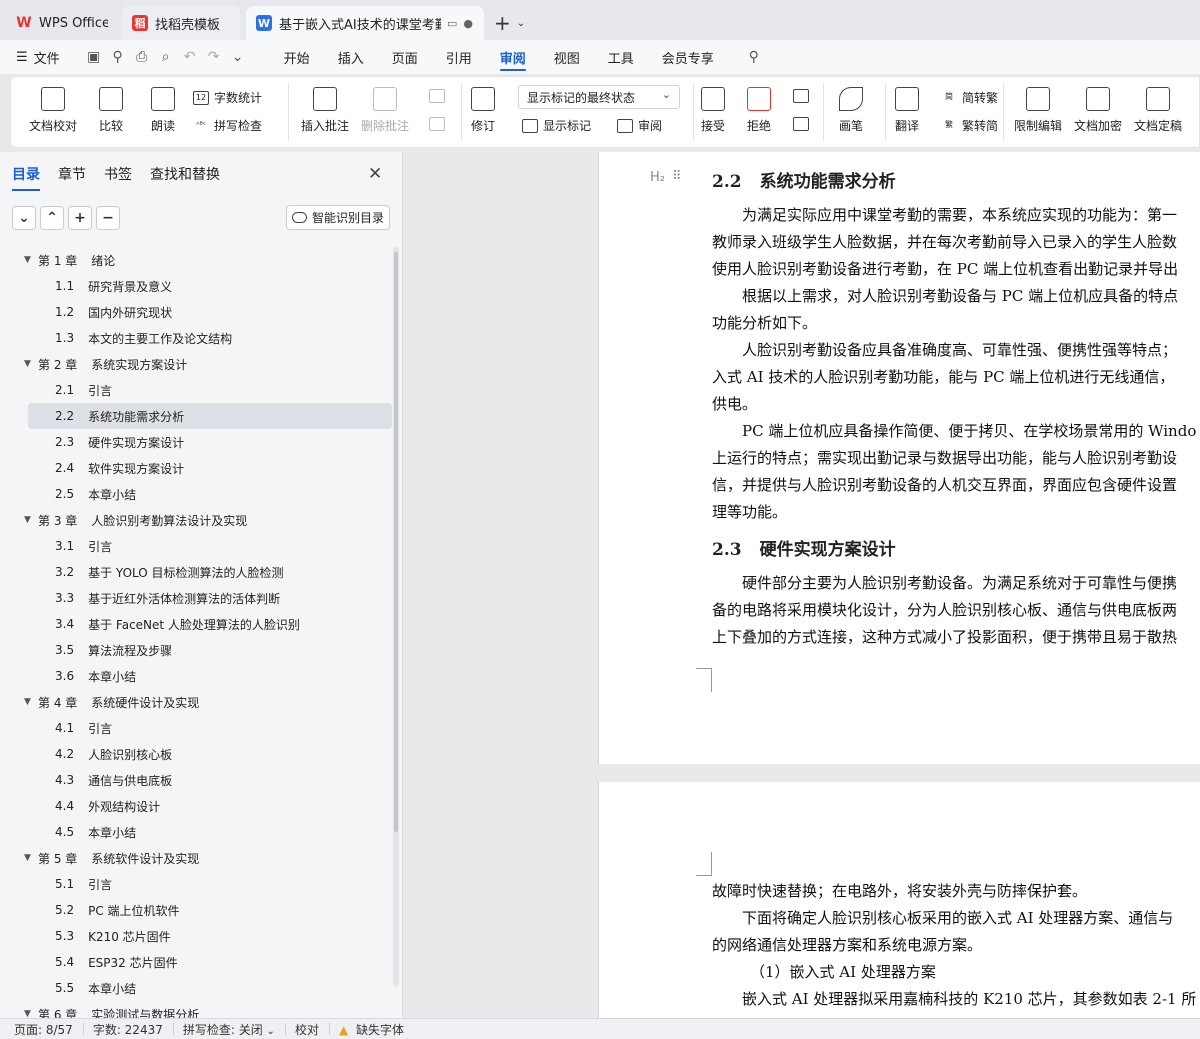 The image size is (1200, 1039). What do you see at coordinates (185, 174) in the screenshot?
I see `nav-tab-find-replace: 查找和替换` at bounding box center [185, 174].